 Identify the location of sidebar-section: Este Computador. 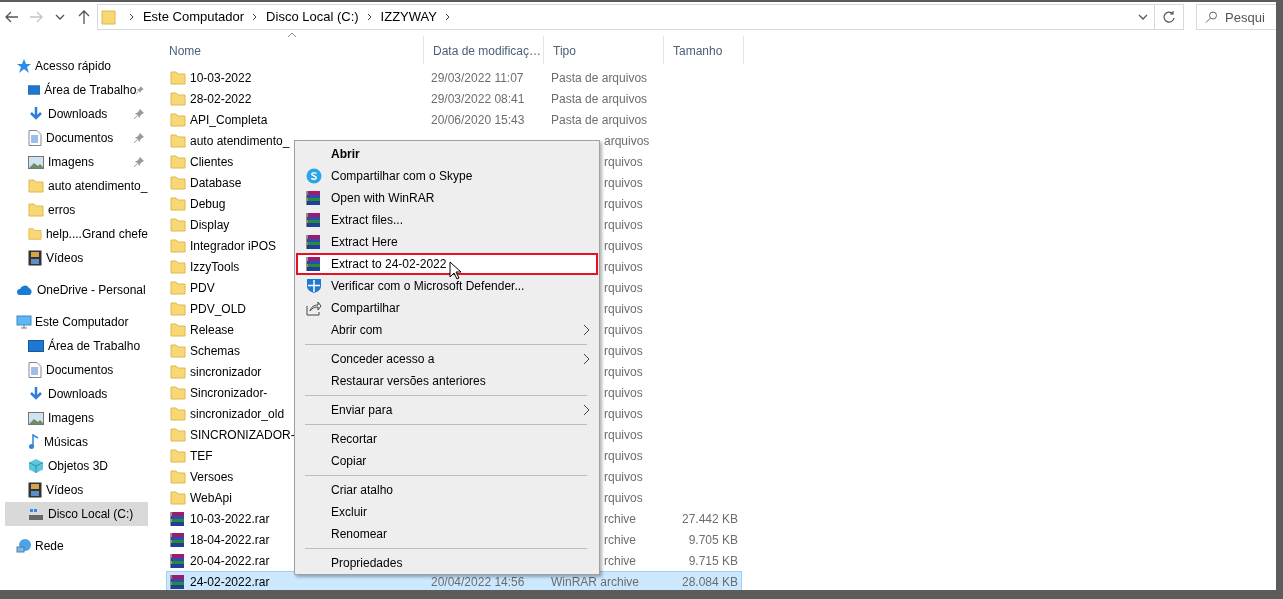
(75, 322).